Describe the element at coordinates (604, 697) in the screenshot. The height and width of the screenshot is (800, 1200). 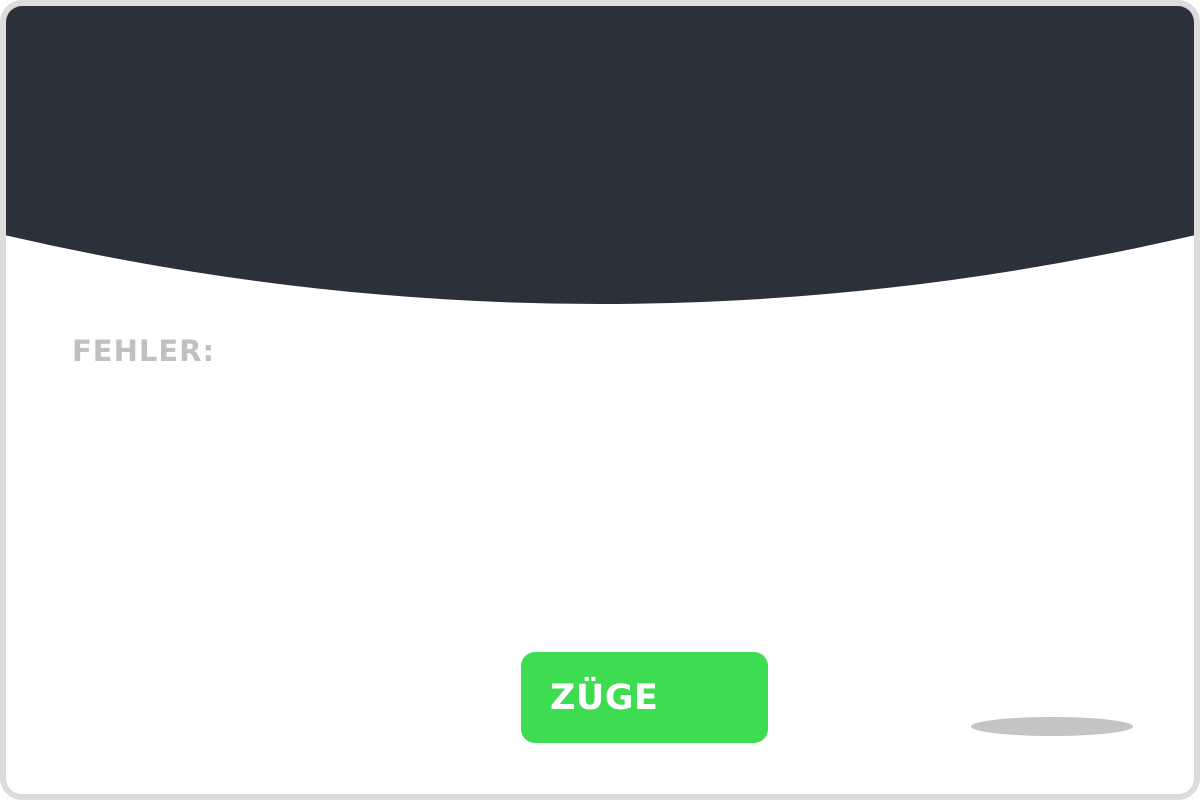
I see `moves-button-label: ZÜGE` at that location.